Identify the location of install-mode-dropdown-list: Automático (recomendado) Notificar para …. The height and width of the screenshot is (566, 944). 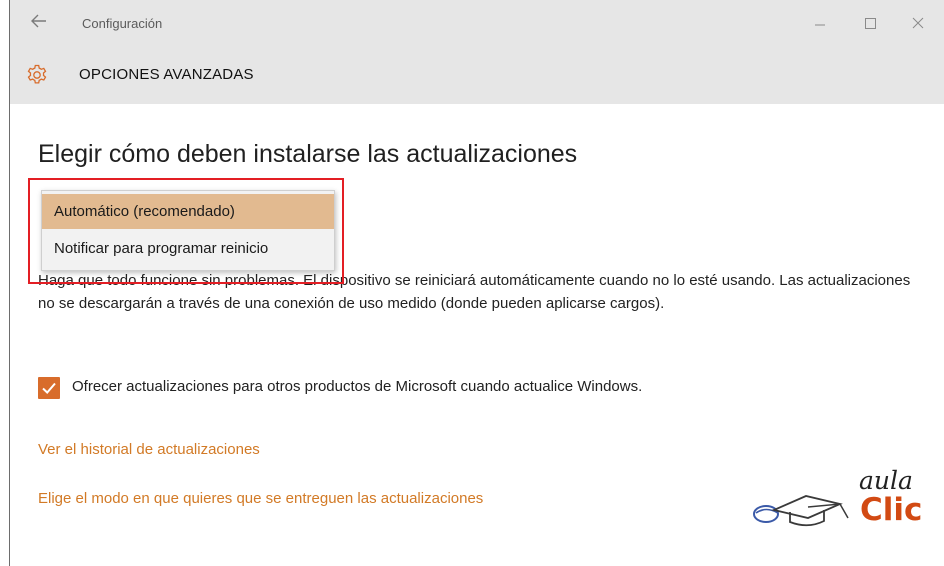
(188, 230).